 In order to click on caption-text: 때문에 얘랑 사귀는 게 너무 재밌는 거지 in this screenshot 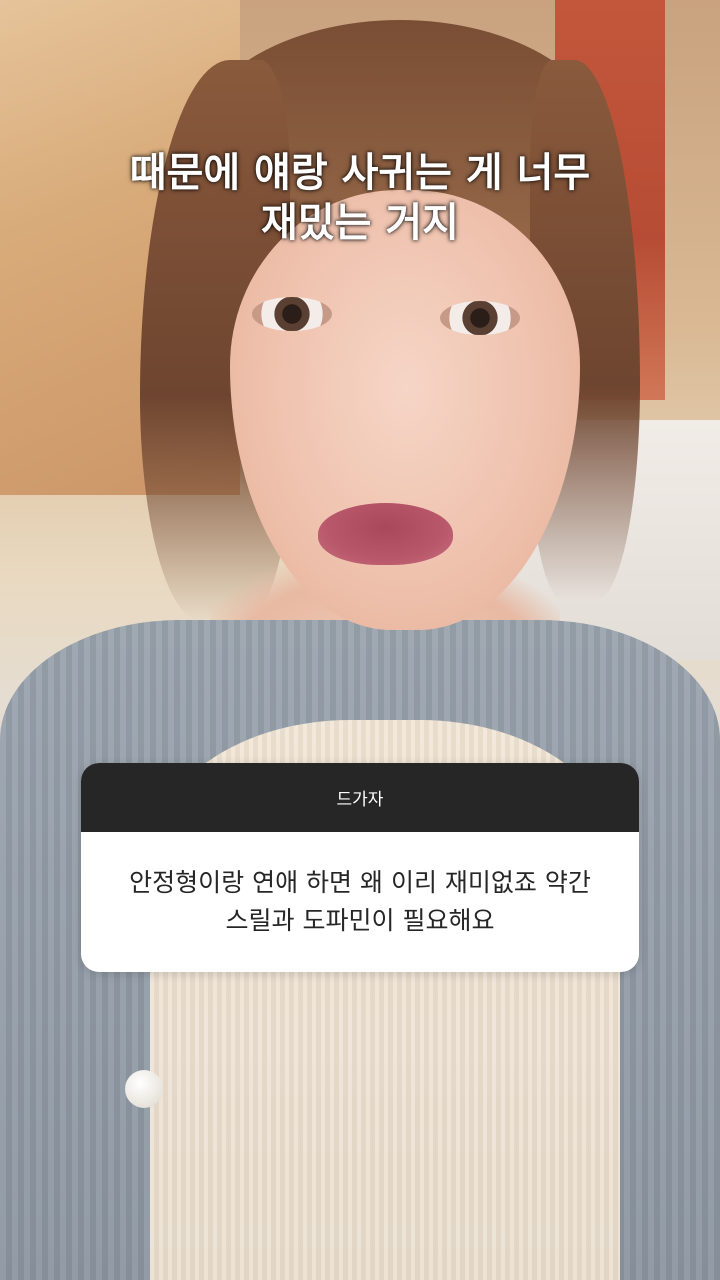, I will do `click(360, 198)`.